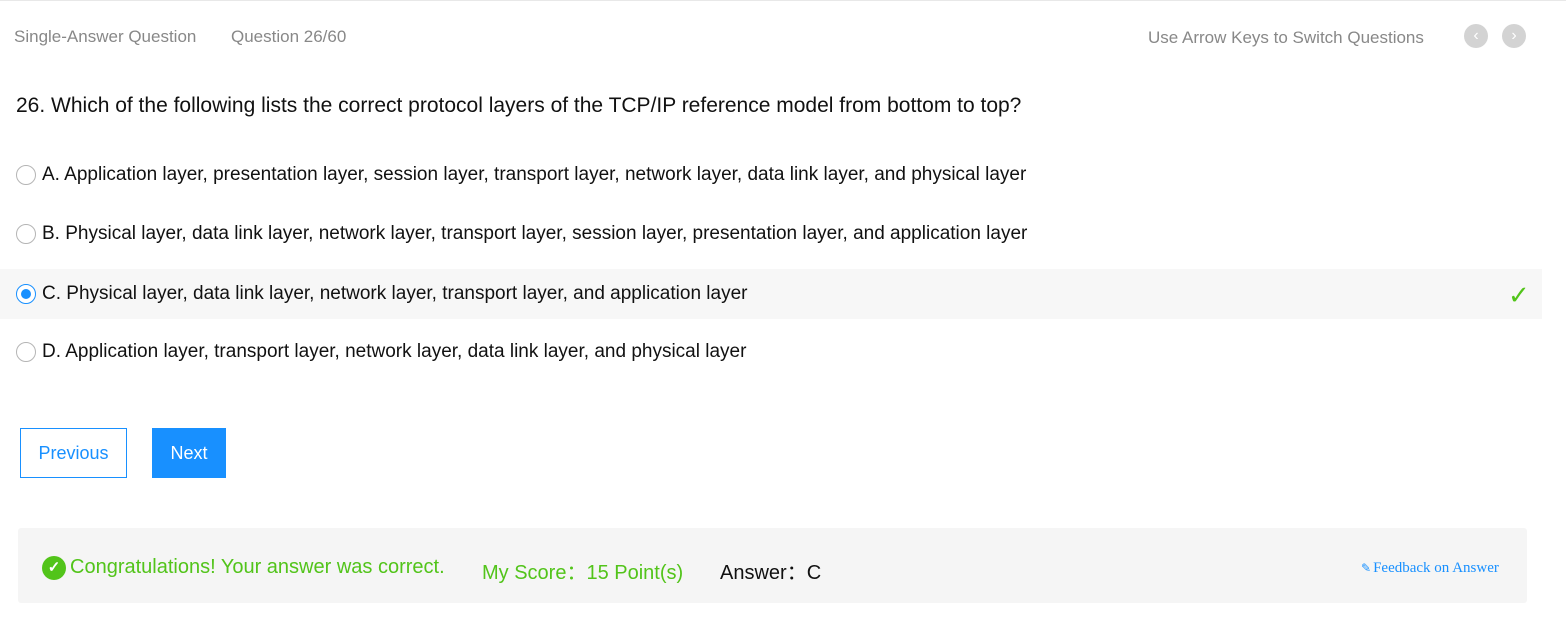 This screenshot has height=626, width=1566. What do you see at coordinates (1514, 36) in the screenshot?
I see `chevron-right-icon: ›` at bounding box center [1514, 36].